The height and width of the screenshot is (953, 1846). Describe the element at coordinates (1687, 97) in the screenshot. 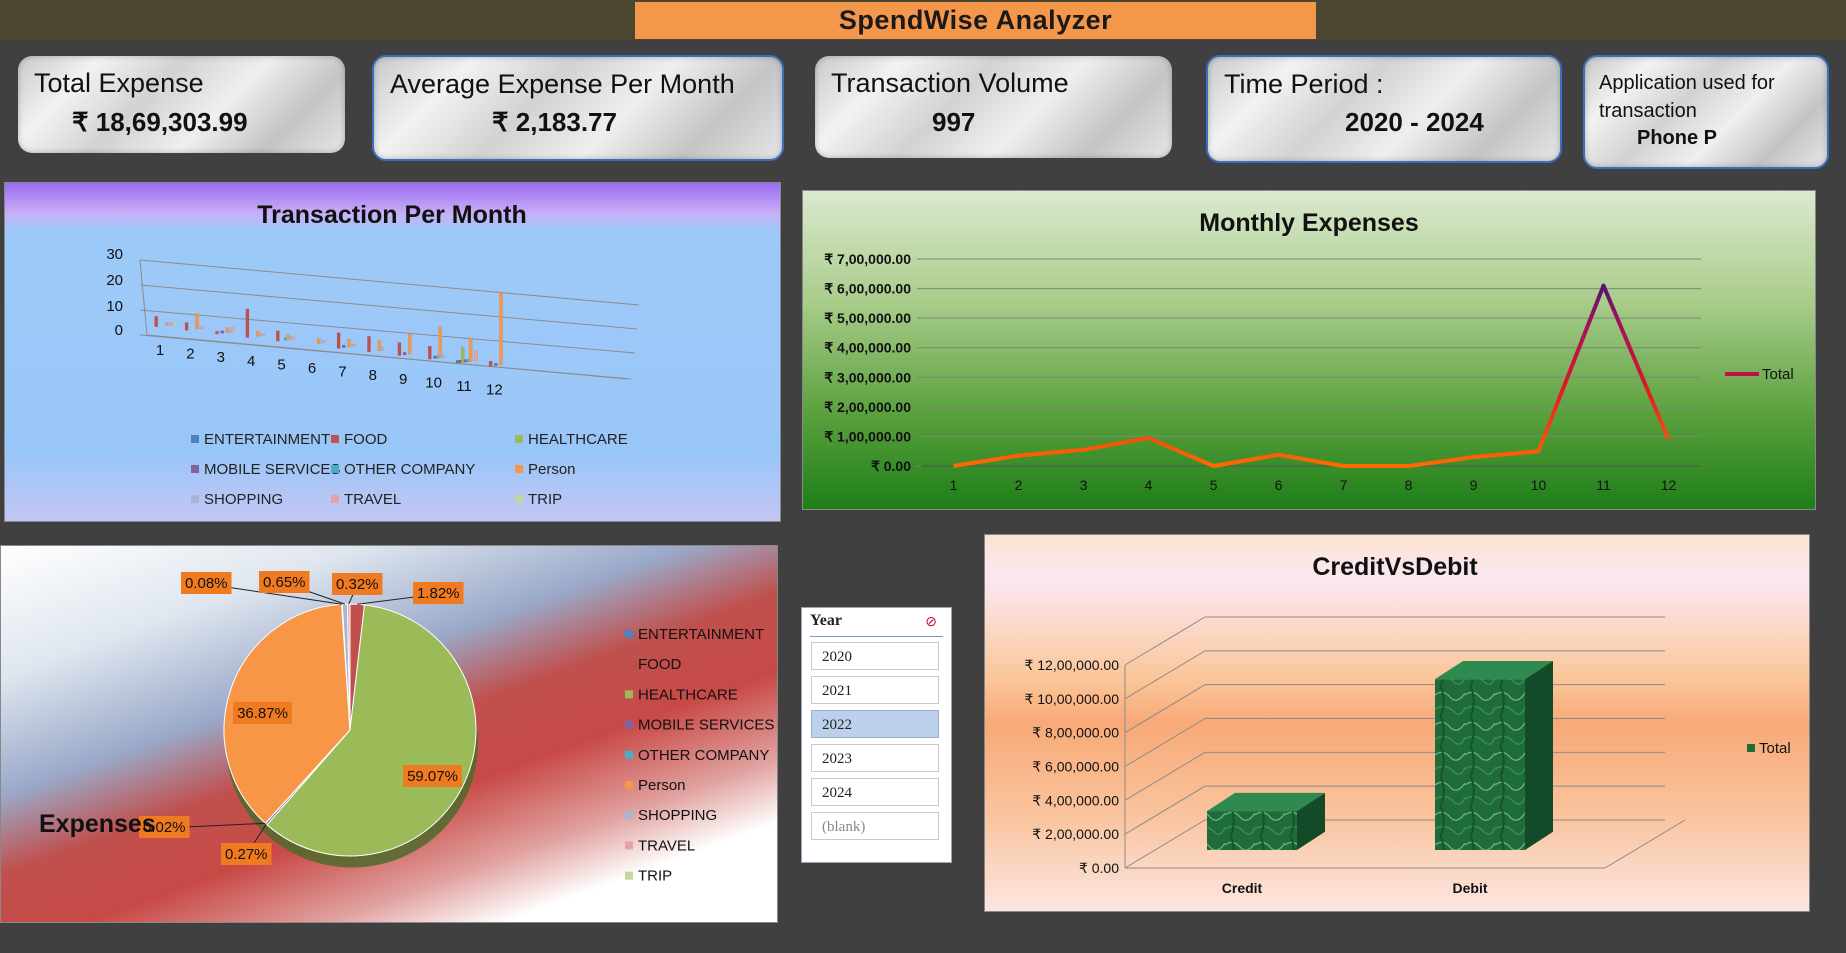

I see `kpi-application-label: Application used for transaction` at that location.